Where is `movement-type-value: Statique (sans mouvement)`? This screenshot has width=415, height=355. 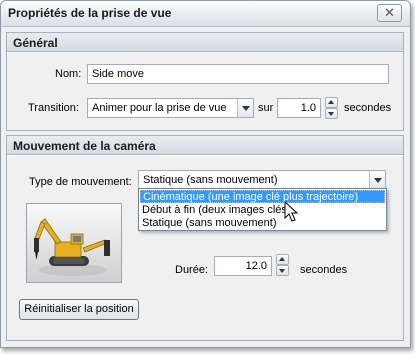 movement-type-value: Statique (sans mouvement) is located at coordinates (210, 180).